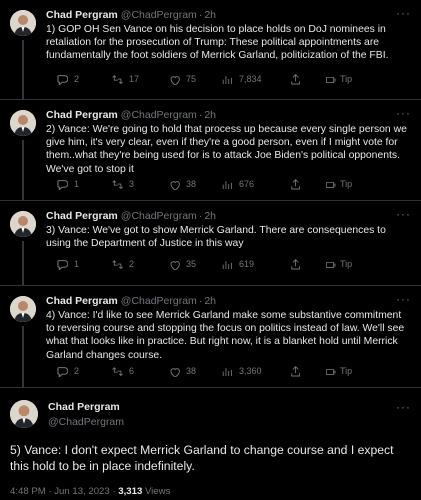  I want to click on like-button: 75, so click(194, 79).